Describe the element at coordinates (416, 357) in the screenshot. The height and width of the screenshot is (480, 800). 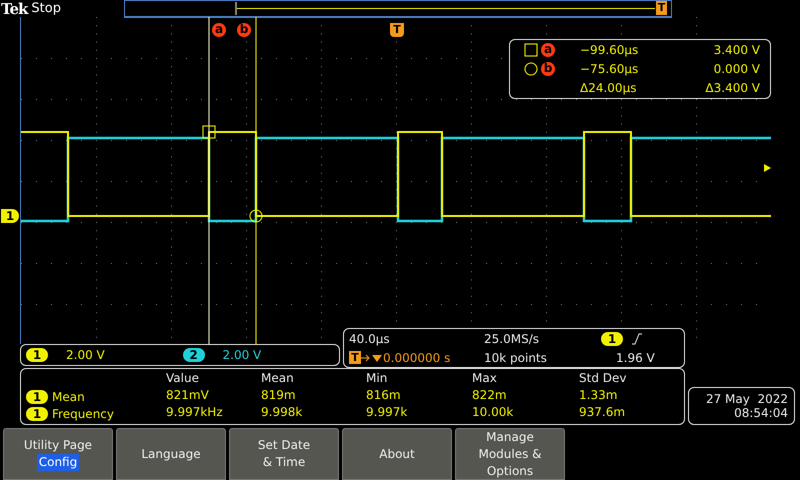
I see `trigger-position: 0.000000 s` at that location.